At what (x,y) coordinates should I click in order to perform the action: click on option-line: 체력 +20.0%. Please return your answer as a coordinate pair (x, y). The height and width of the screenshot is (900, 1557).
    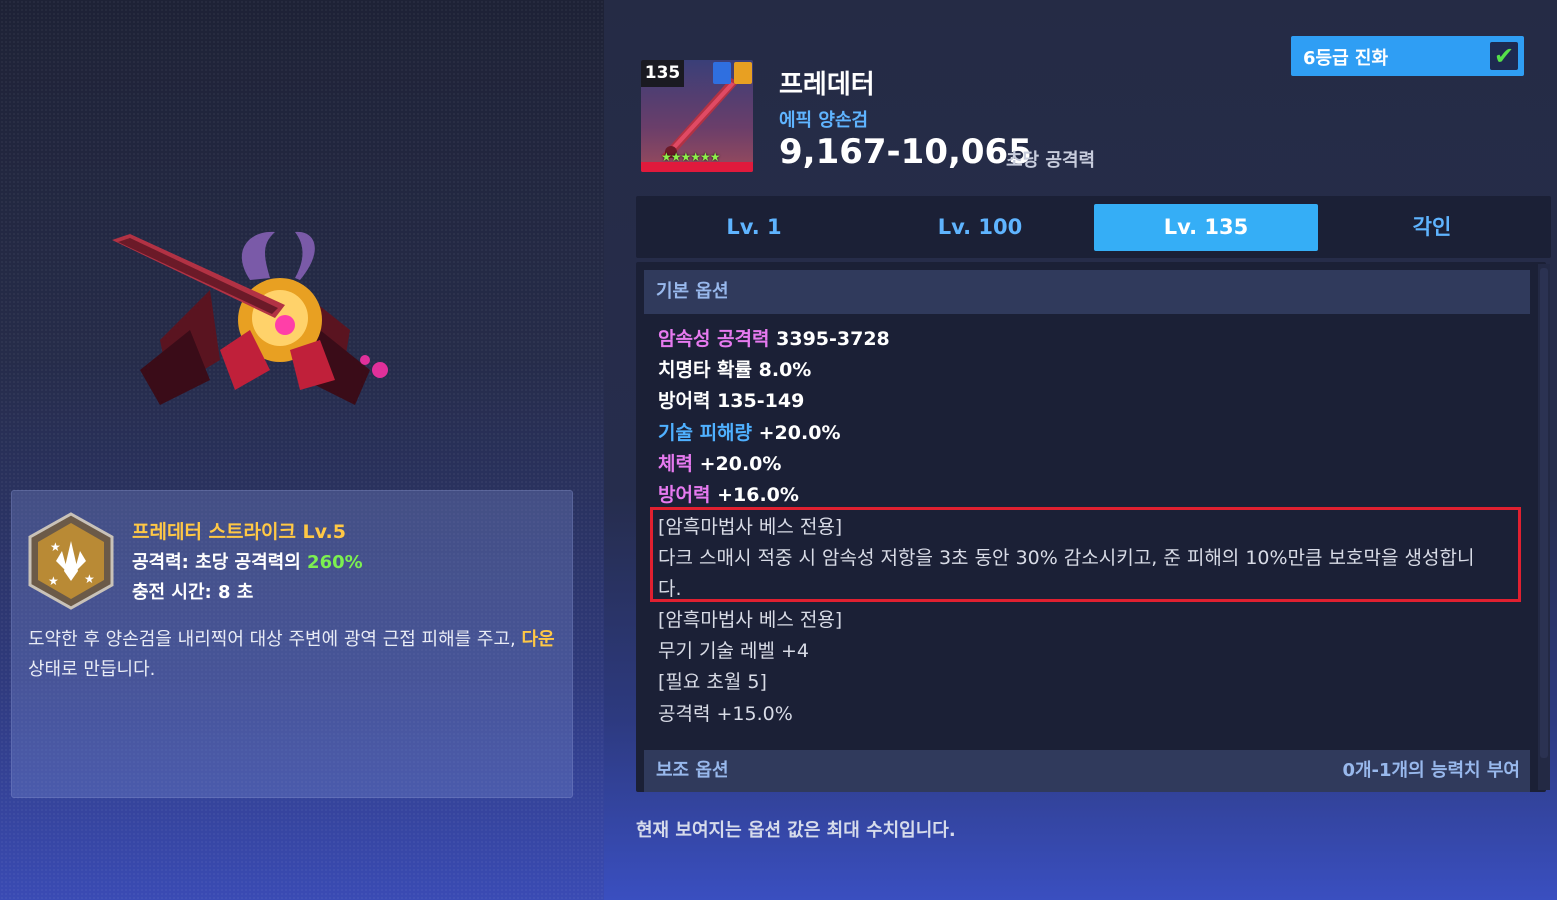
    Looking at the image, I should click on (719, 462).